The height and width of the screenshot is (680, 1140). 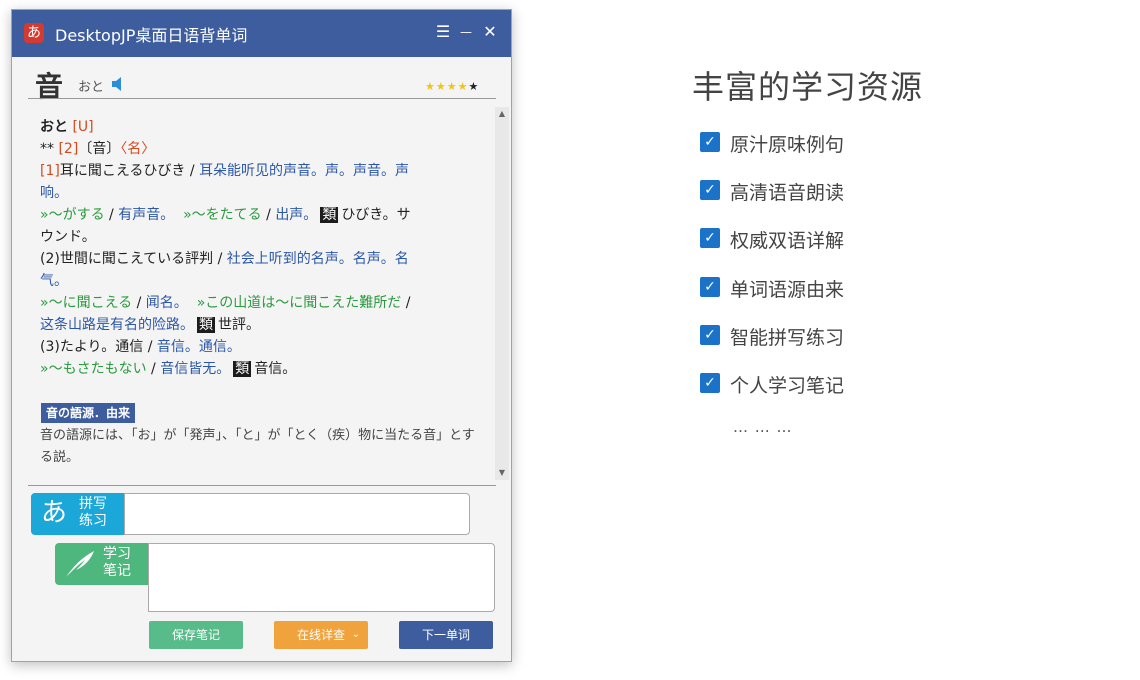 What do you see at coordinates (146, 215) in the screenshot?
I see `ex1-a-cn: 有声音。` at bounding box center [146, 215].